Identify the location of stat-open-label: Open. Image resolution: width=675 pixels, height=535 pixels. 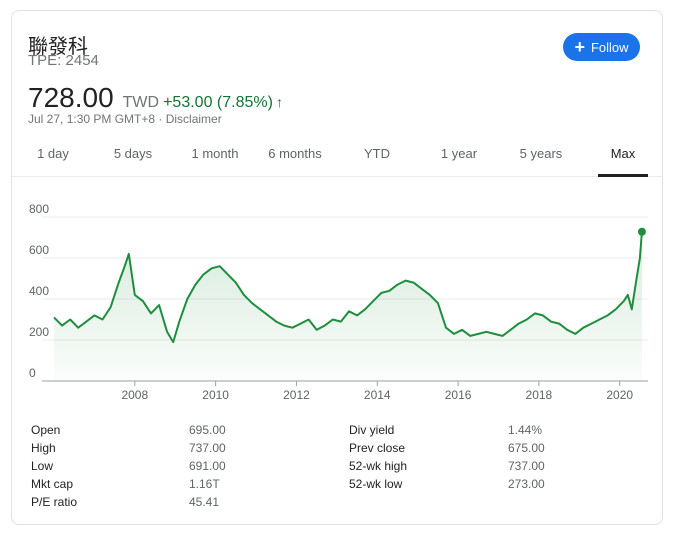
(46, 430).